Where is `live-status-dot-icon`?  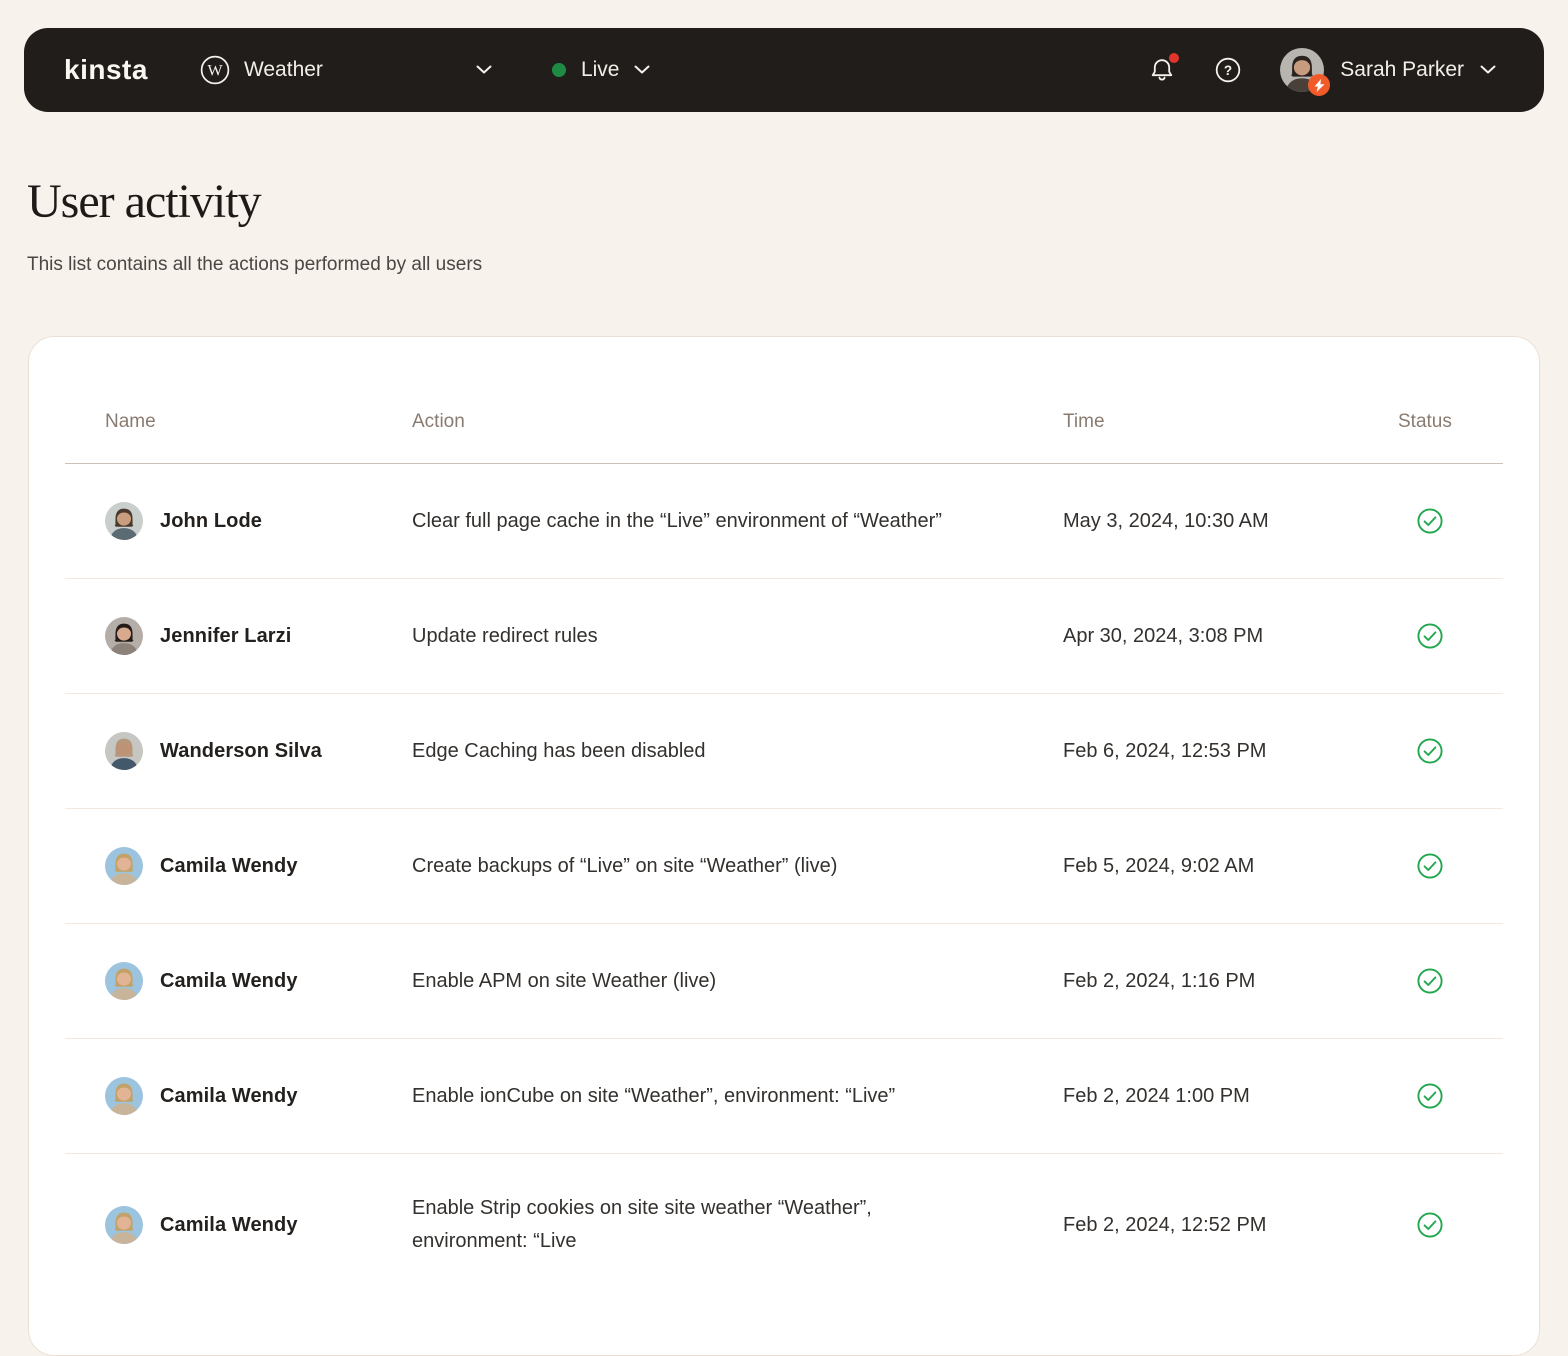 live-status-dot-icon is located at coordinates (558, 70).